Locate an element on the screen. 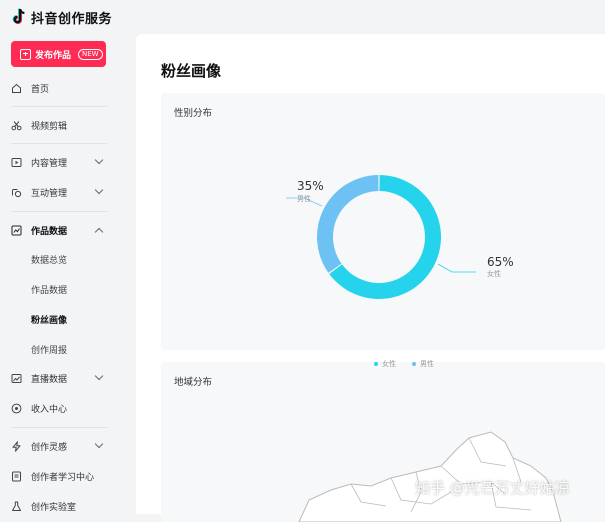 This screenshot has height=522, width=605. publish-button: 发布作品 NEW is located at coordinates (58, 54).